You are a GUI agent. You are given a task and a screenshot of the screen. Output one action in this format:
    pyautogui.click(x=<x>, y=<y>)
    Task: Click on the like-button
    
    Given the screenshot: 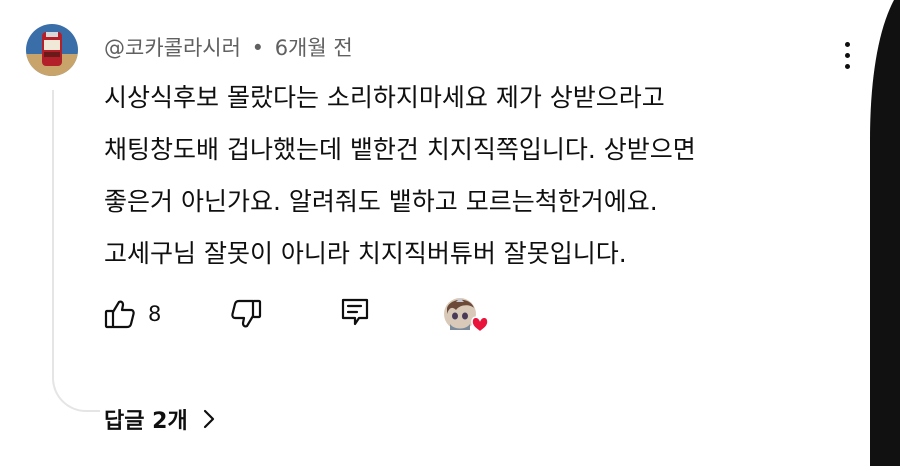 What is the action you would take?
    pyautogui.click(x=120, y=314)
    